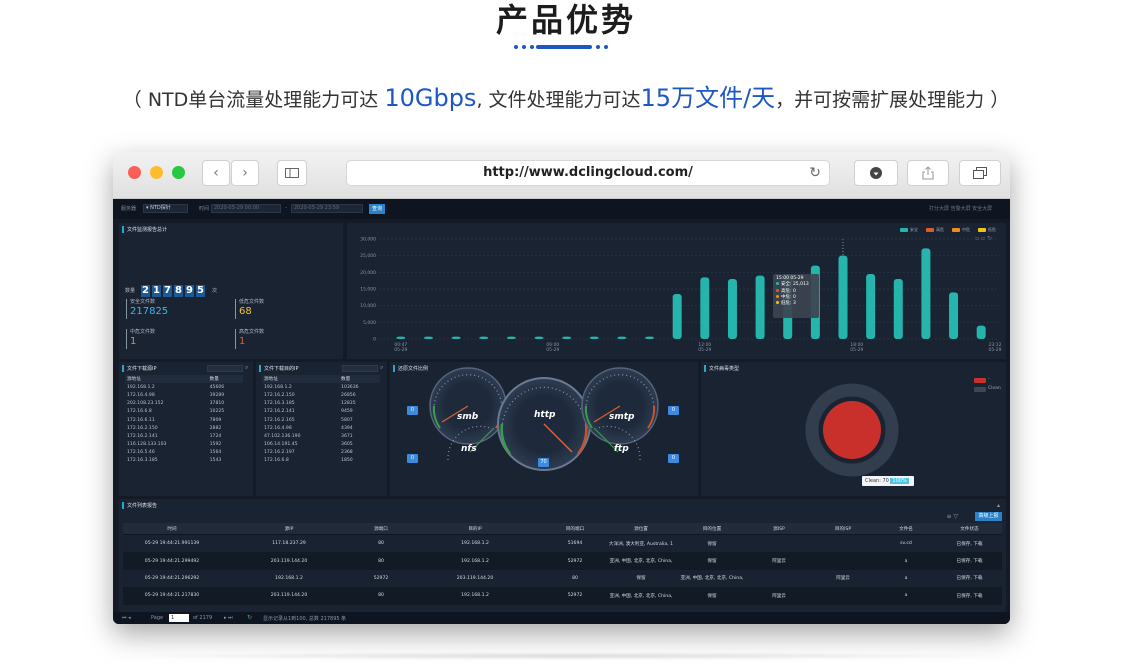 Image resolution: width=1132 pixels, height=662 pixels. I want to click on reload-icon: ↻, so click(815, 173).